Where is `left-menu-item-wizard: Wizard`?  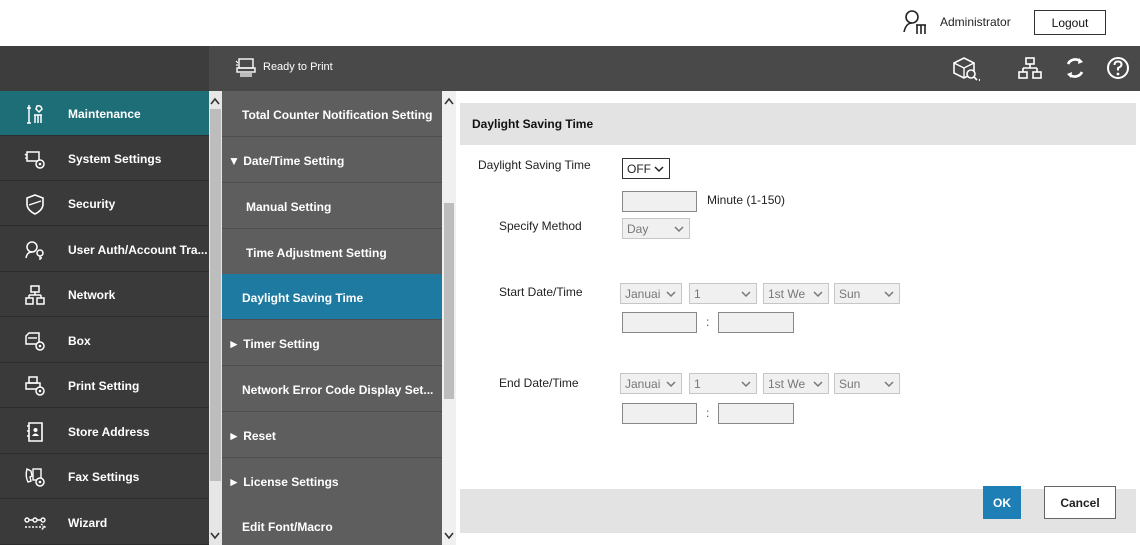
left-menu-item-wizard: Wizard is located at coordinates (104, 522).